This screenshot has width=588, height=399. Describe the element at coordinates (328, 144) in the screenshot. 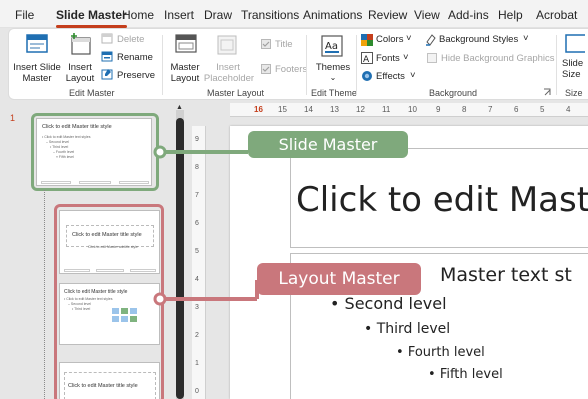

I see `slide-master-callout: Slide Master` at that location.